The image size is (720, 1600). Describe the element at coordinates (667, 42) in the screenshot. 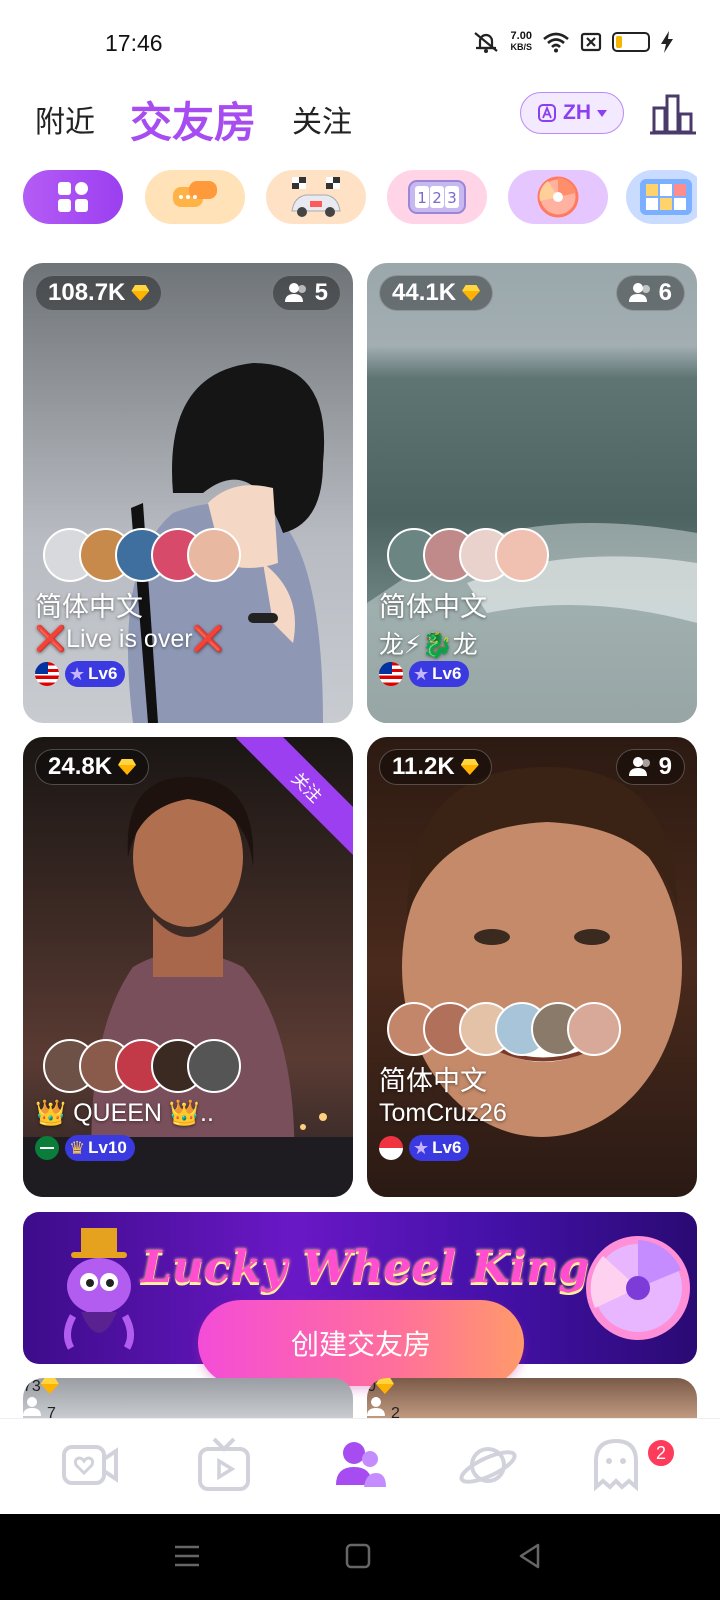

I see `charging-icon` at that location.